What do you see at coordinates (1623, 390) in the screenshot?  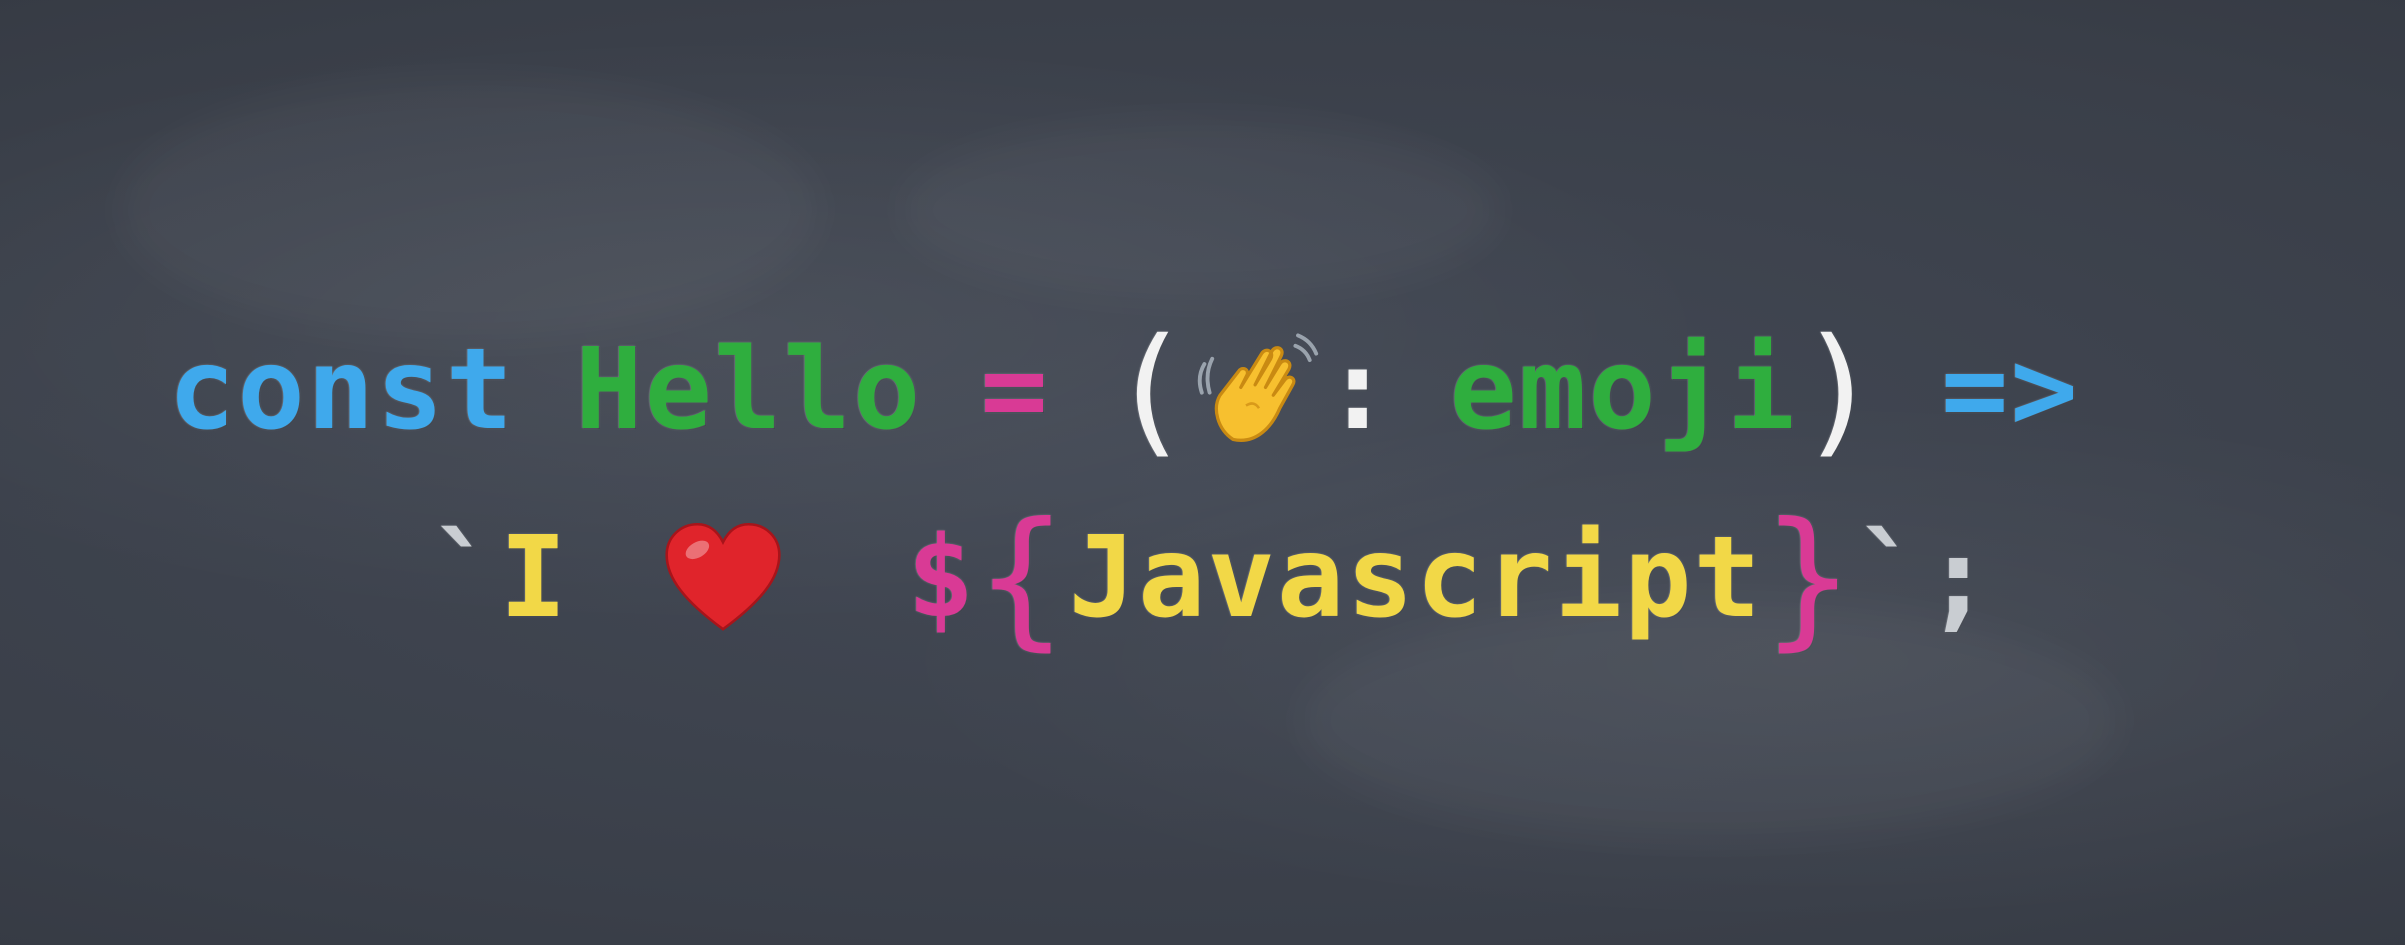 I see `param-type: emoji` at bounding box center [1623, 390].